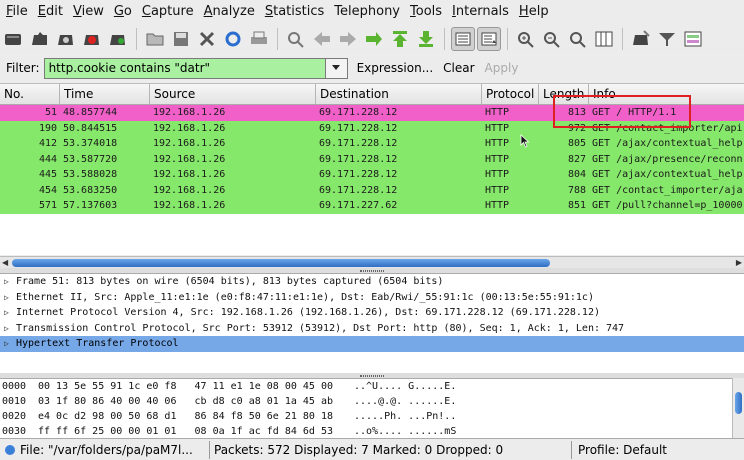 The image size is (744, 460). What do you see at coordinates (47, 190) in the screenshot?
I see `packet-cell-no: 454` at bounding box center [47, 190].